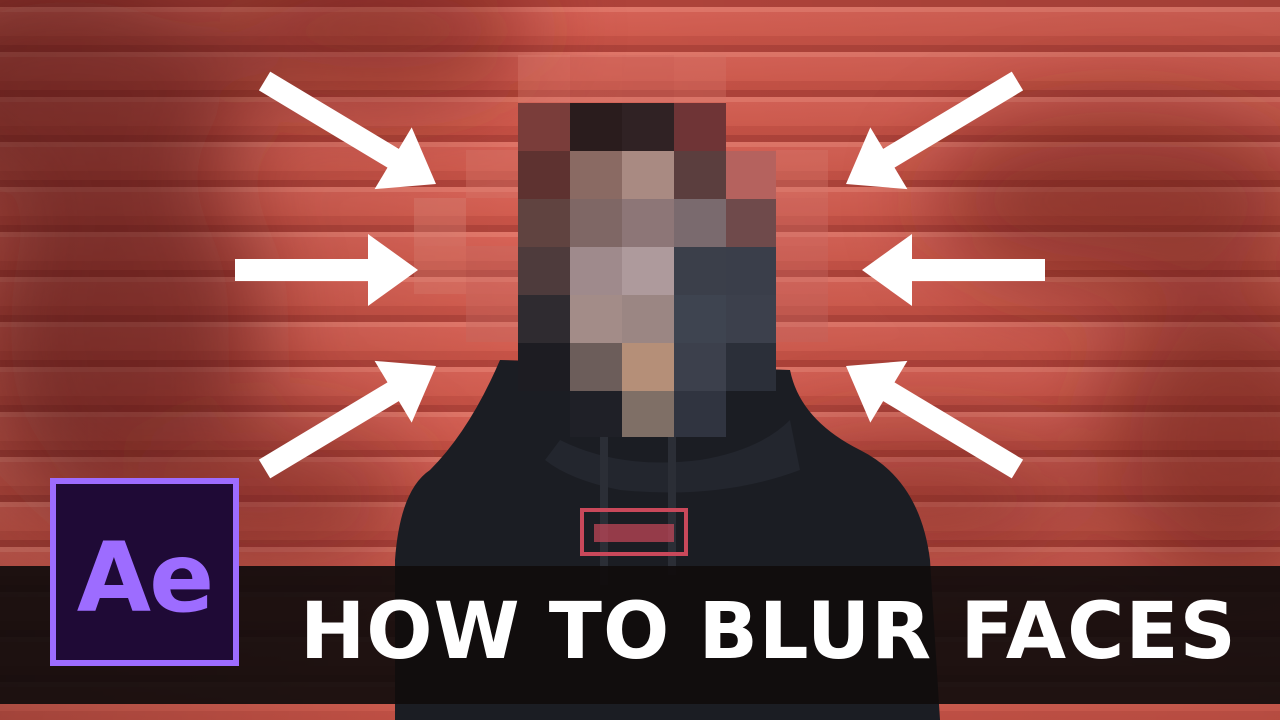 The height and width of the screenshot is (720, 1280). I want to click on after-effects-logo: Ae, so click(144, 572).